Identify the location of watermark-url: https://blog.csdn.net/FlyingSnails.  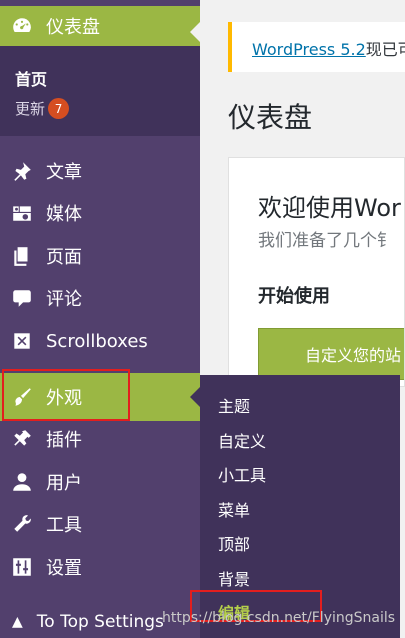
(279, 618).